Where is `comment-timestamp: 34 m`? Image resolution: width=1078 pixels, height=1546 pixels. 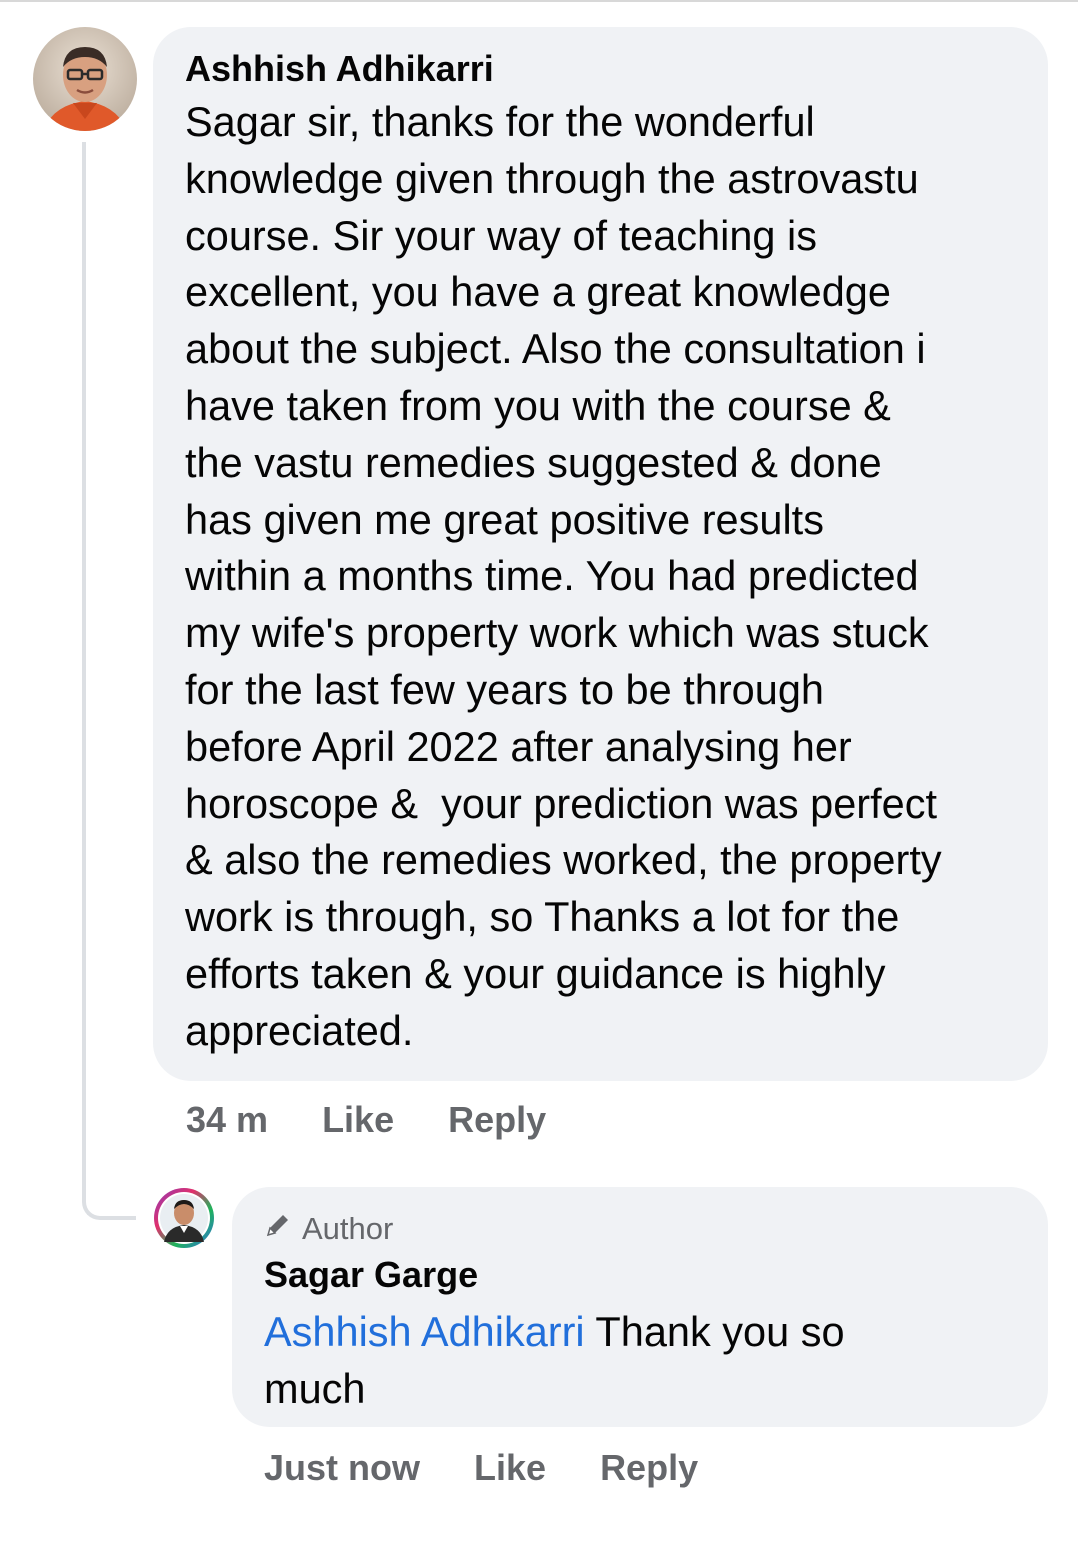
comment-timestamp: 34 m is located at coordinates (227, 1120).